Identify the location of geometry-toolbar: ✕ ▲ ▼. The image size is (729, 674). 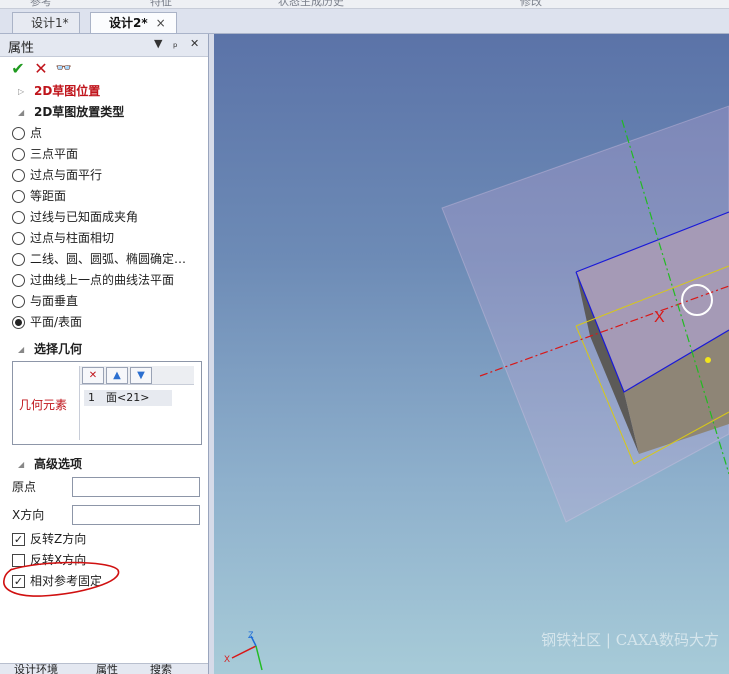
(137, 375).